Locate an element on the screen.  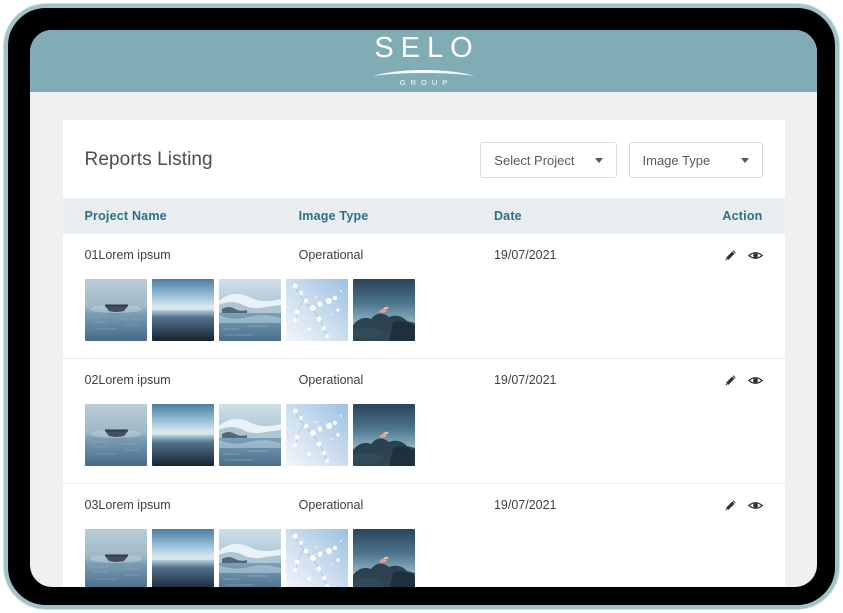
filter-group: Select Project Image Type is located at coordinates (621, 160).